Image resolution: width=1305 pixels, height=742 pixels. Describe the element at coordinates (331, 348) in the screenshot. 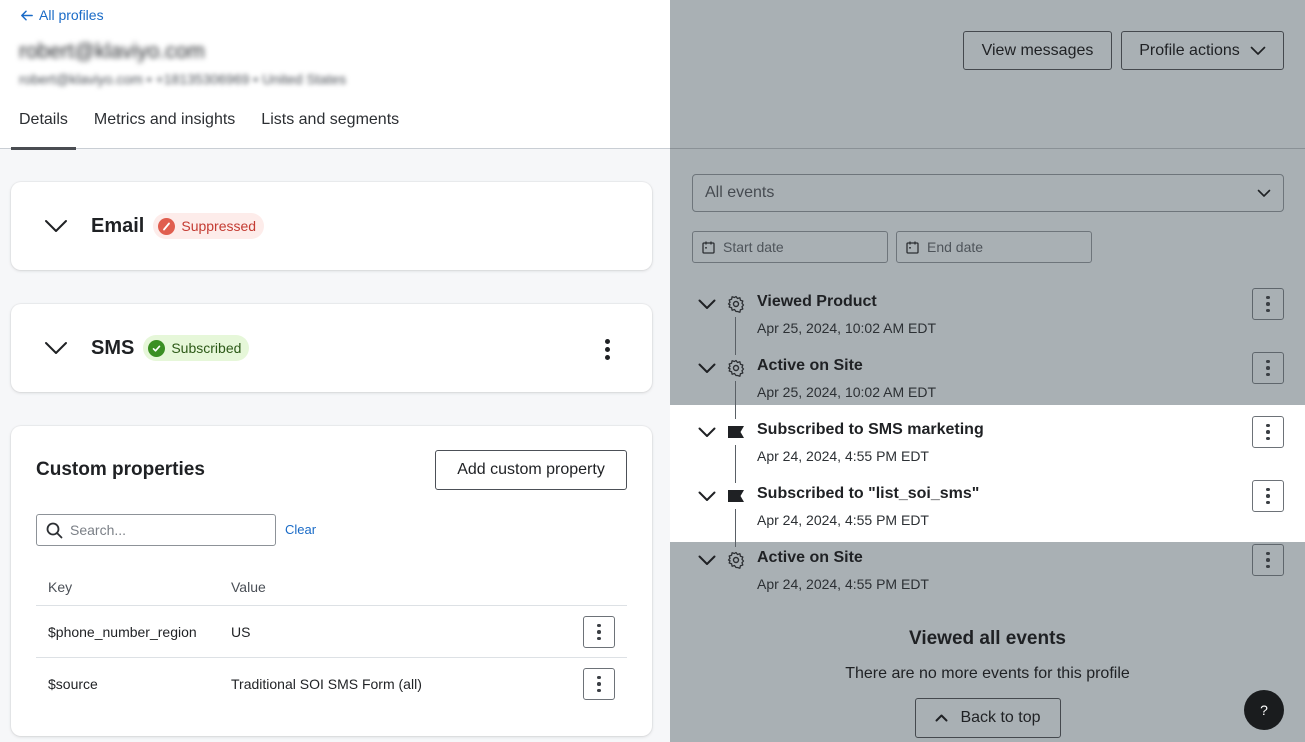

I see `sms-channel-card: SMS Subscribed` at that location.